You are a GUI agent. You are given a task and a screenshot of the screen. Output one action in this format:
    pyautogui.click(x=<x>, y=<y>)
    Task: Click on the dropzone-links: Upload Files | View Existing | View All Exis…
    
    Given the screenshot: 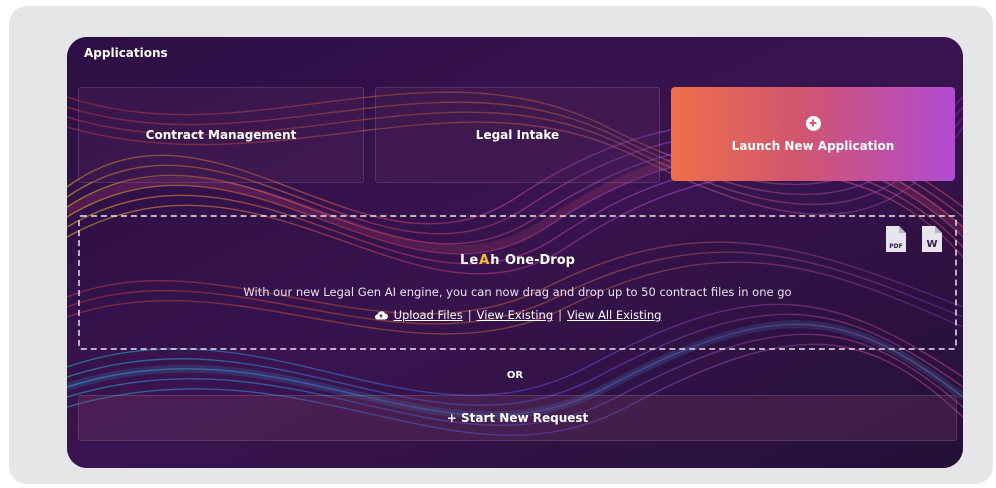 What is the action you would take?
    pyautogui.click(x=517, y=315)
    